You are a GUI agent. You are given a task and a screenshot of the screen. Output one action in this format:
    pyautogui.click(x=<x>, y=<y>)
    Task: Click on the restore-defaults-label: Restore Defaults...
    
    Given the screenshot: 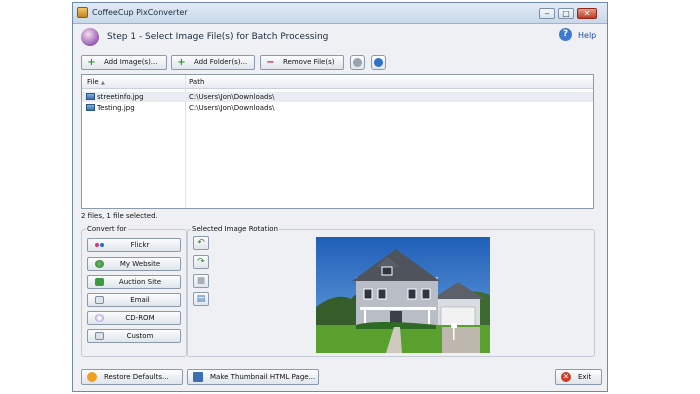 What is the action you would take?
    pyautogui.click(x=136, y=377)
    